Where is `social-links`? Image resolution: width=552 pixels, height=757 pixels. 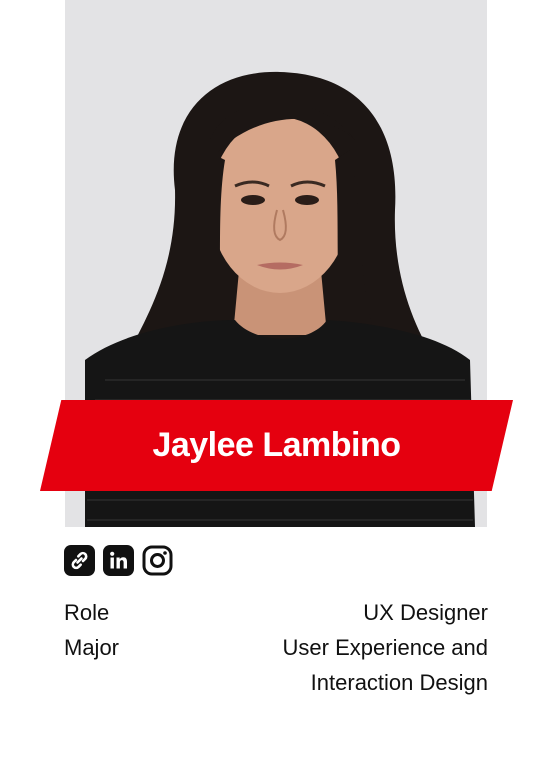 social-links is located at coordinates (118, 560).